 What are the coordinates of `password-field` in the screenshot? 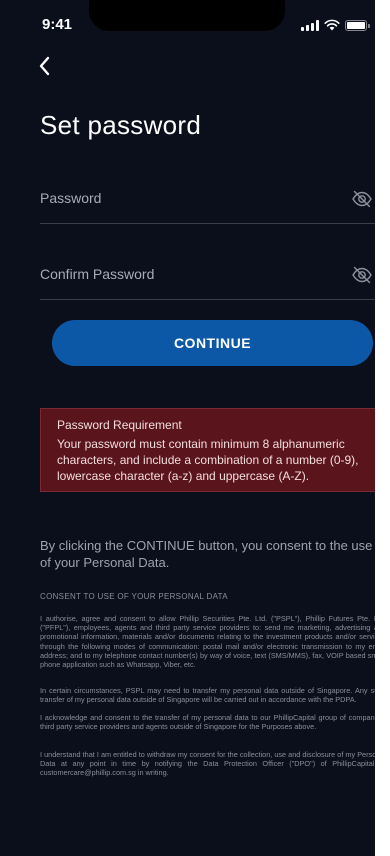 It's located at (207, 201).